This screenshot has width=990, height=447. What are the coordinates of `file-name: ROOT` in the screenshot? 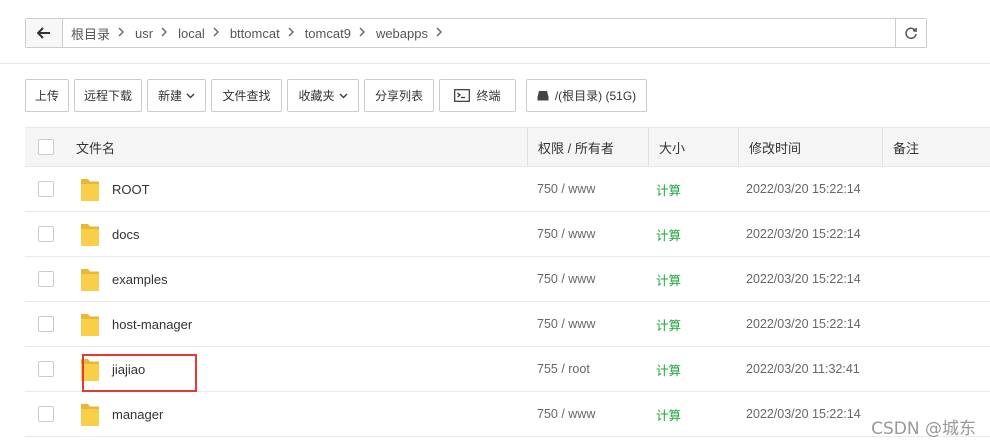 It's located at (131, 189).